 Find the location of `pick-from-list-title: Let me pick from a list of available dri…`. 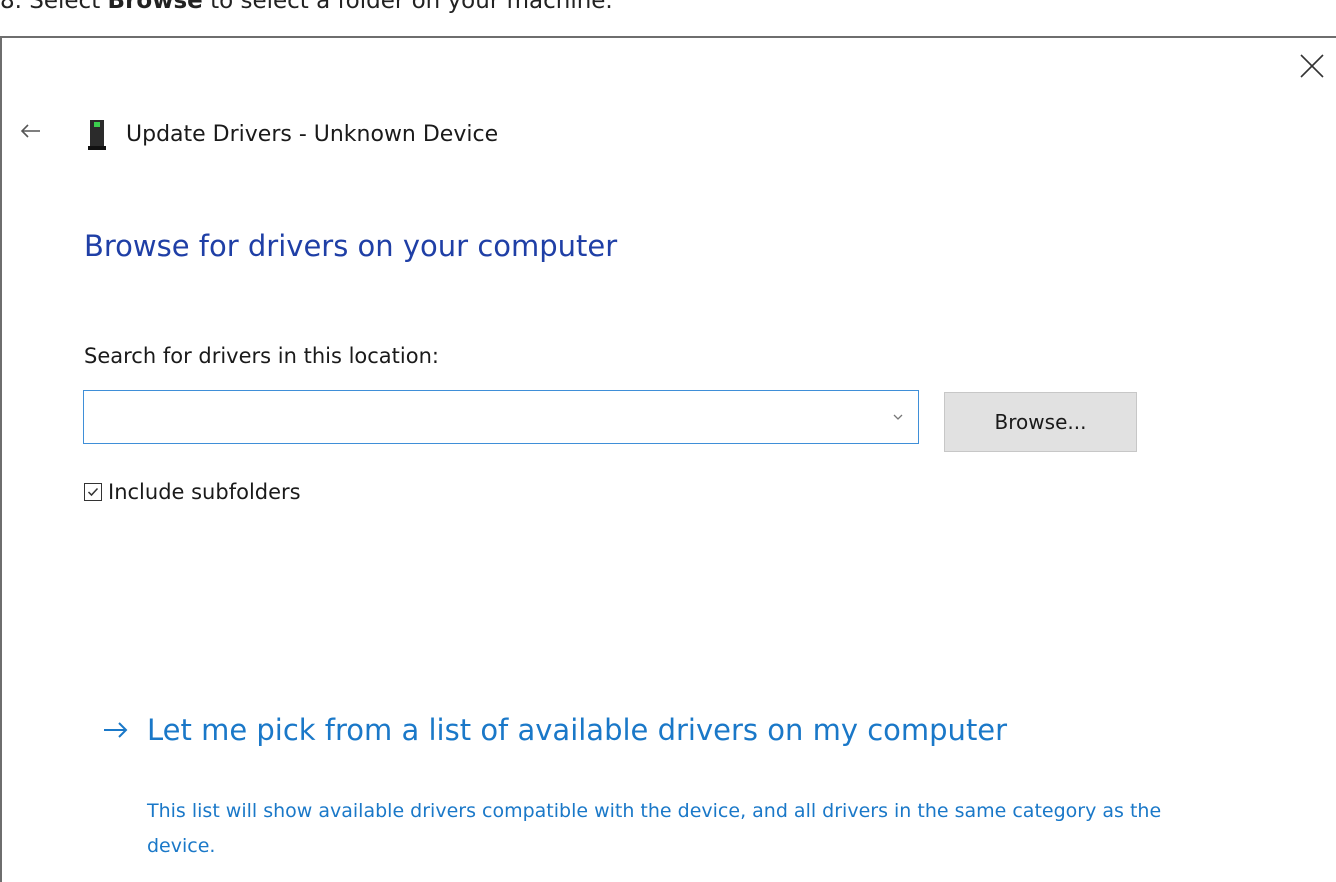

pick-from-list-title: Let me pick from a list of available dri… is located at coordinates (577, 730).